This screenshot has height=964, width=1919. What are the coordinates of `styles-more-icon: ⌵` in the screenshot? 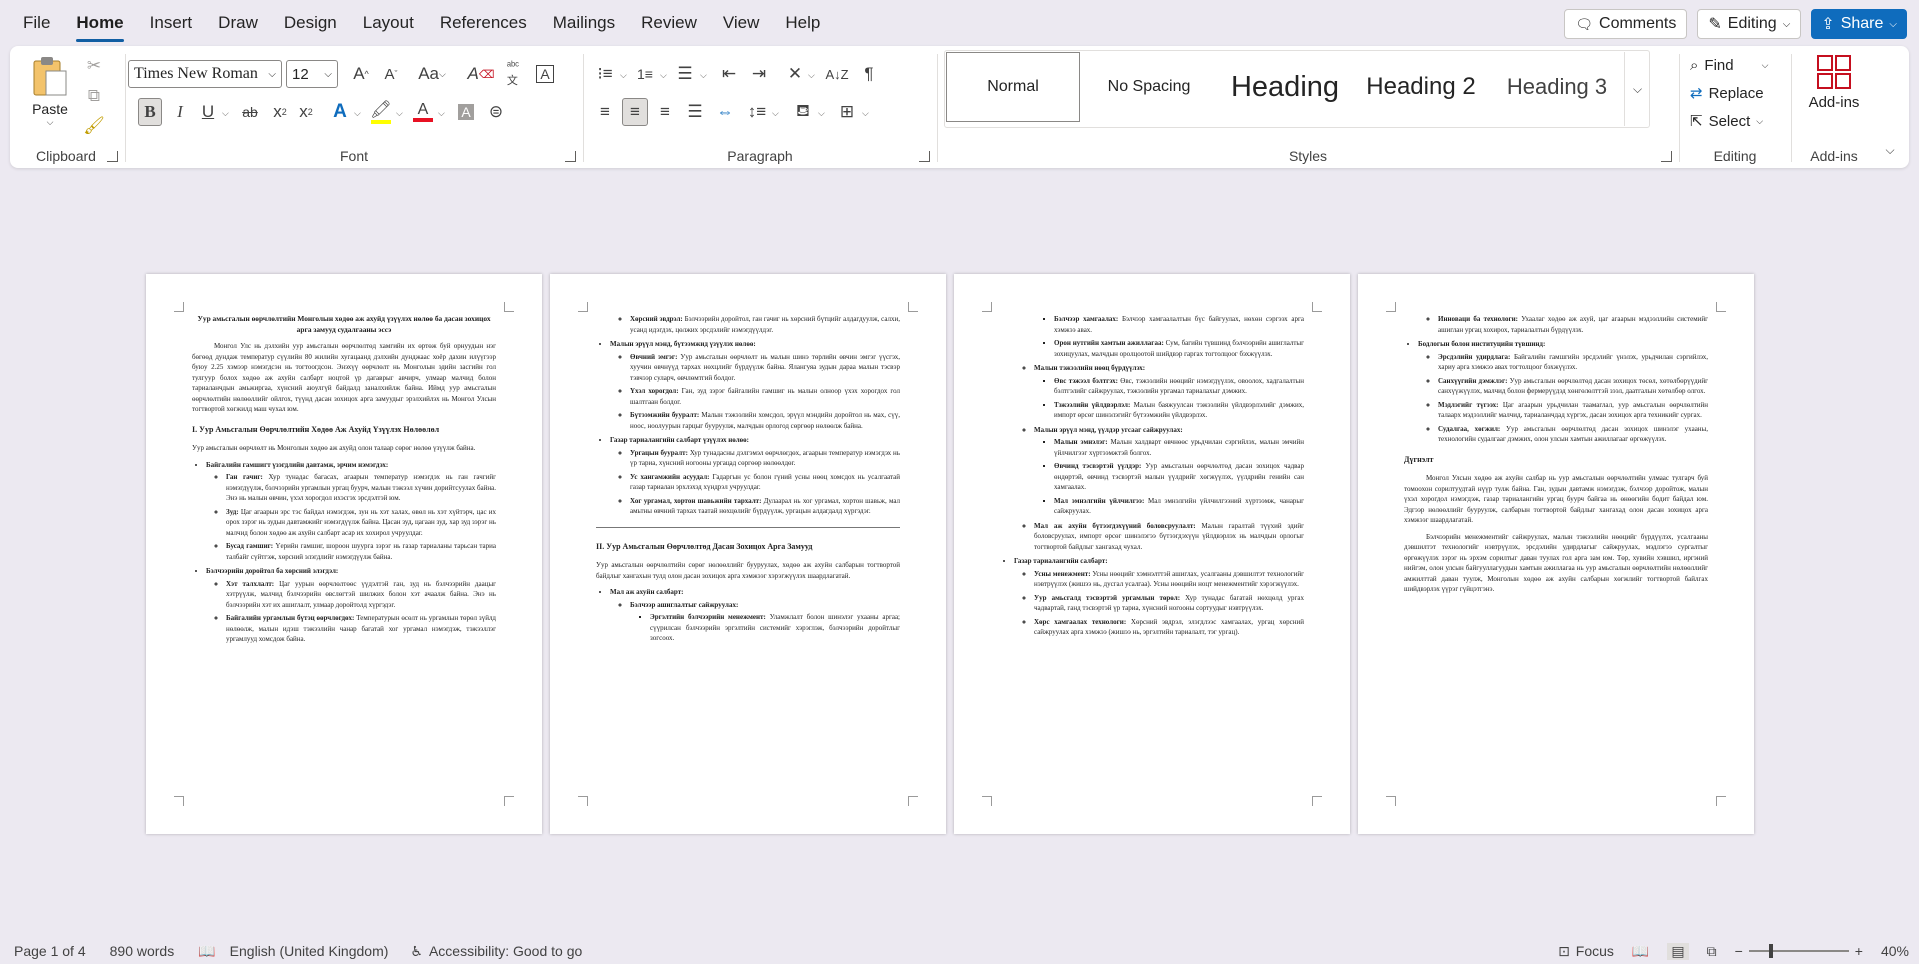 It's located at (1637, 89).